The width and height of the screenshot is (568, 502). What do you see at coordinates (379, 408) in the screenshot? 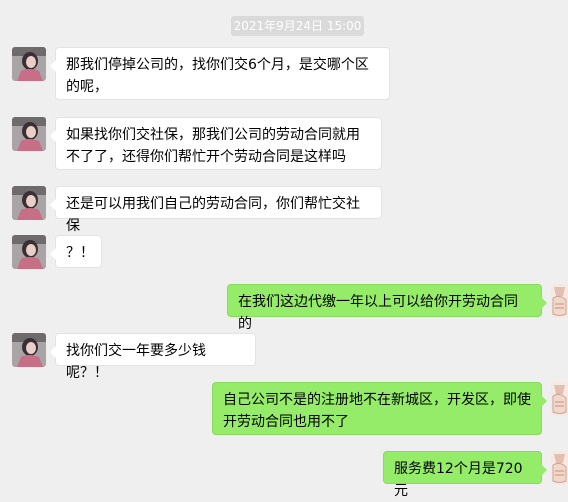
I see `message-bubble-outgoing: 自己公司不是的注册地不在新城区，开发区，即使开劳动合同也用不了` at bounding box center [379, 408].